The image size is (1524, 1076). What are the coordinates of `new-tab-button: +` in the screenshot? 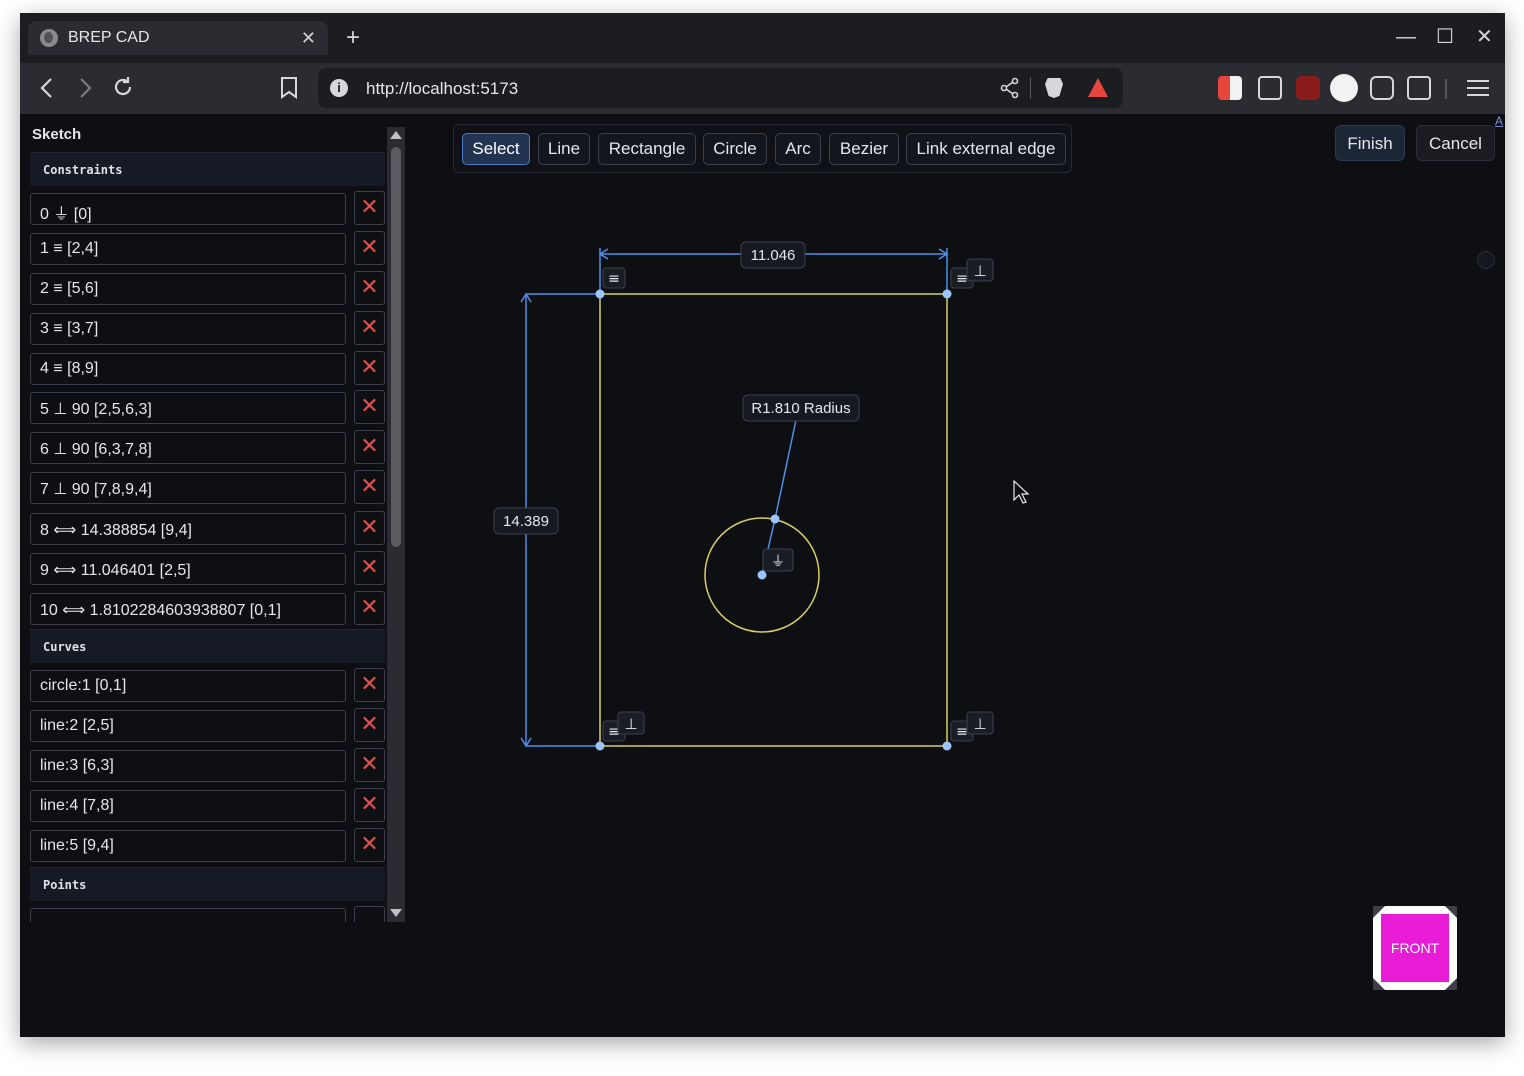 It's located at (353, 38).